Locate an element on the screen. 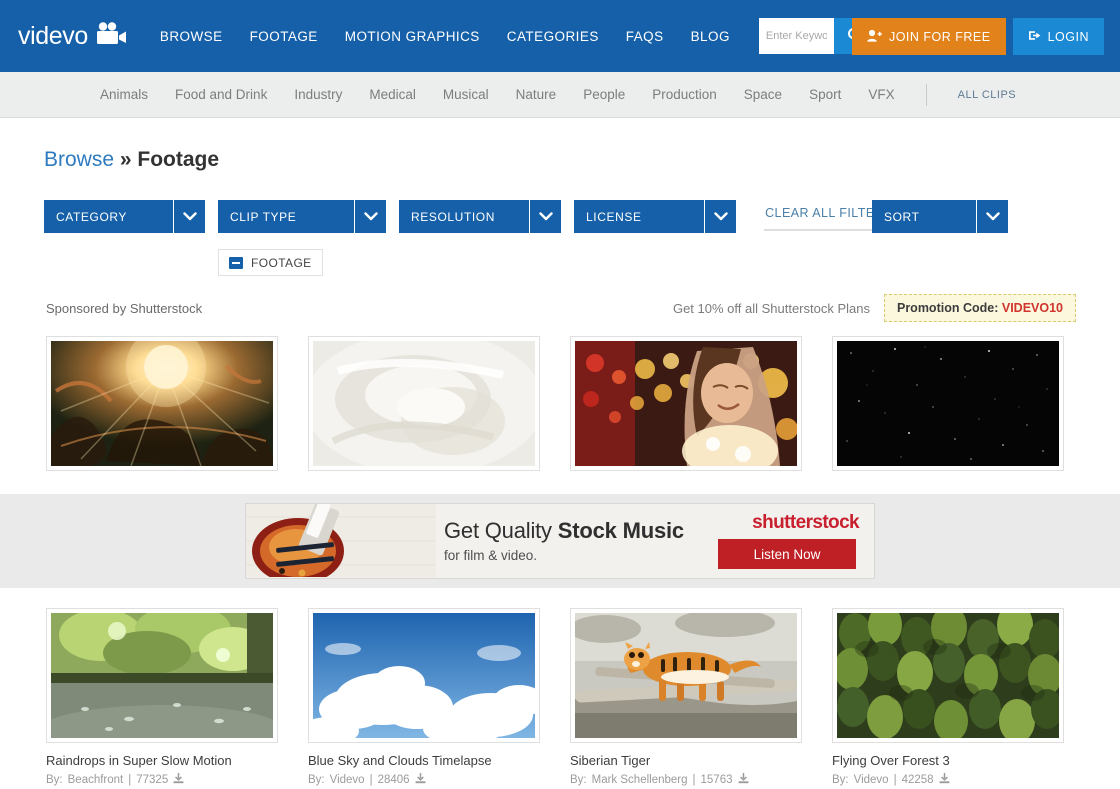  result-id: 28406 is located at coordinates (393, 780).